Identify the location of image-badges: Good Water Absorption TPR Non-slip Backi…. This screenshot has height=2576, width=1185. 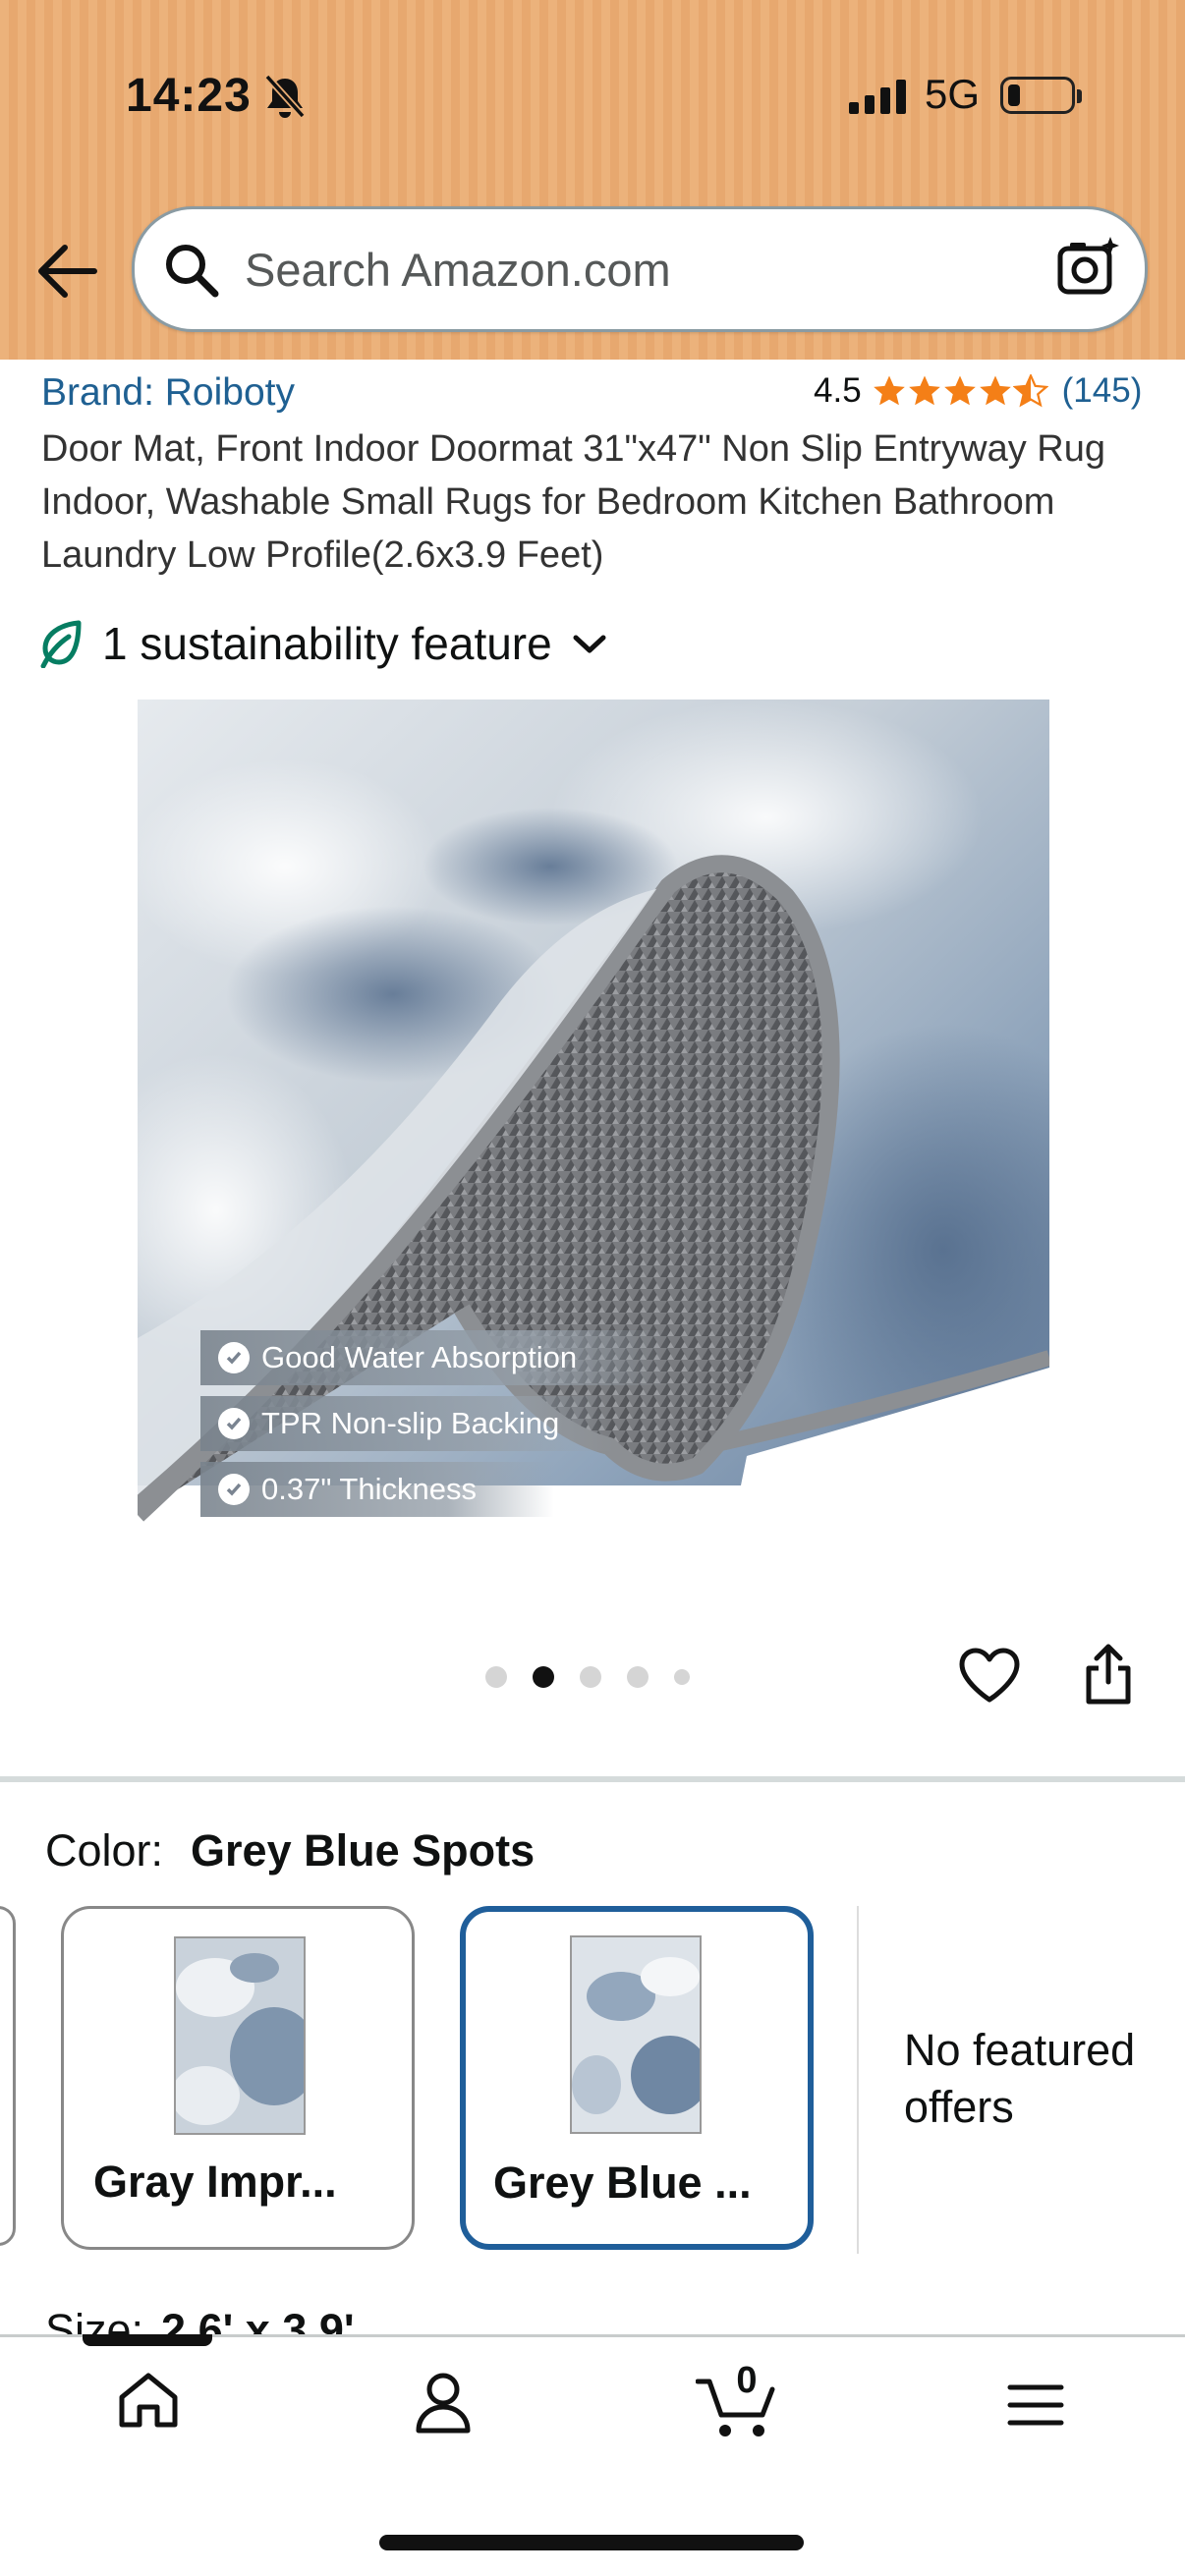
(436, 1429).